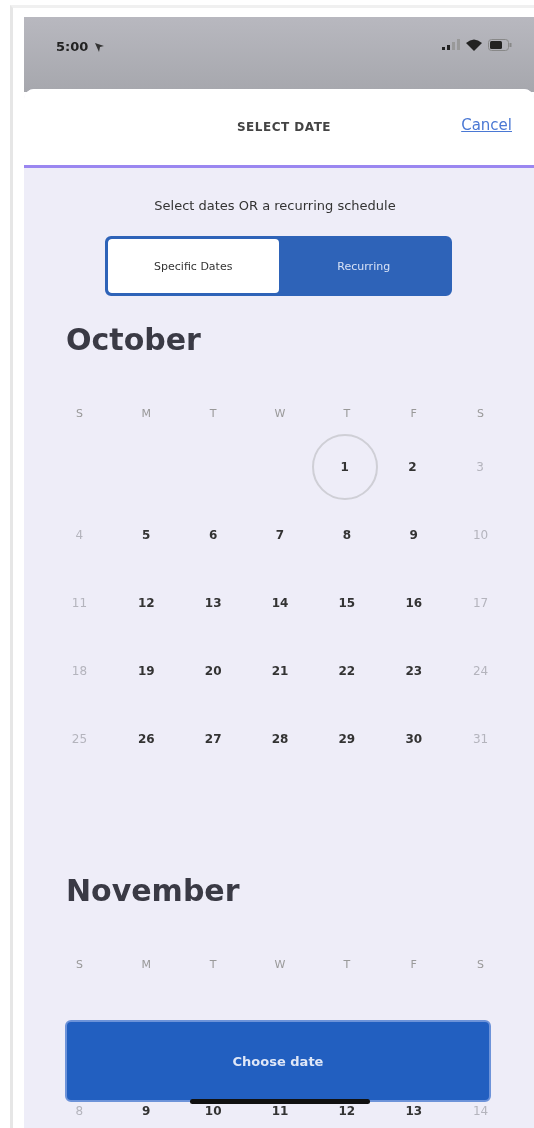 This screenshot has height=1128, width=534. What do you see at coordinates (414, 671) in the screenshot?
I see `calendar-day: 23` at bounding box center [414, 671].